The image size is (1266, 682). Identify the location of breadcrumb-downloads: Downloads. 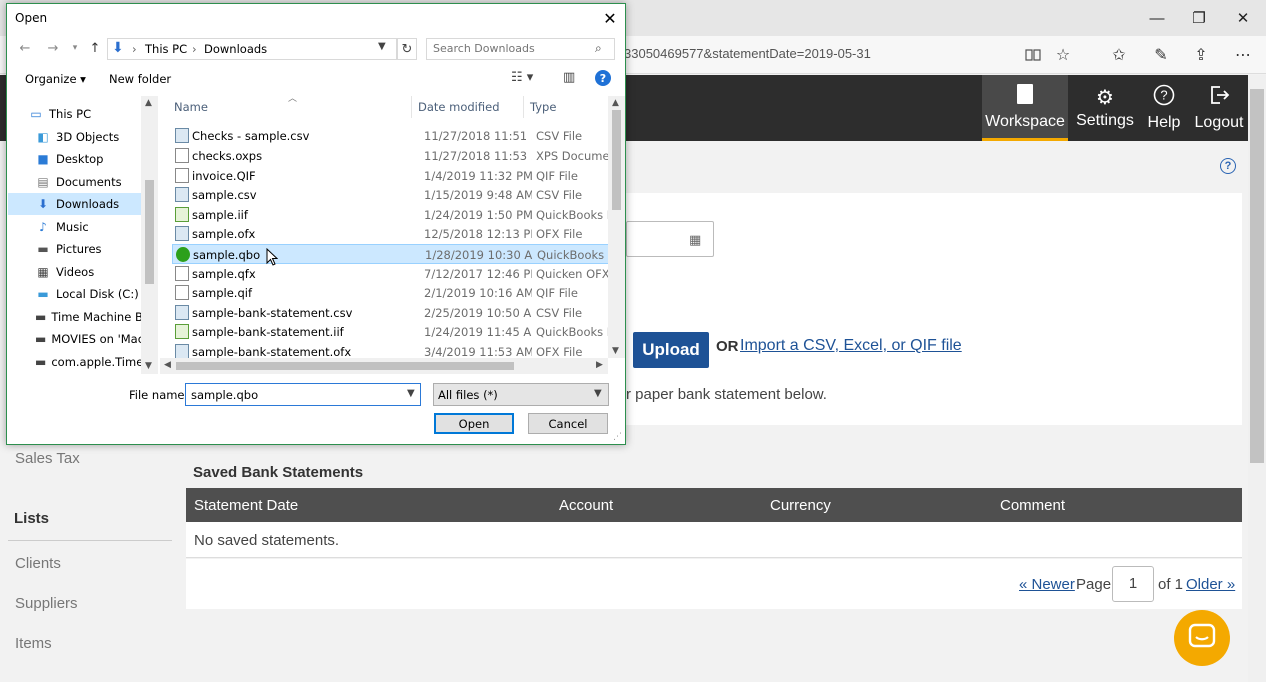
(235, 49).